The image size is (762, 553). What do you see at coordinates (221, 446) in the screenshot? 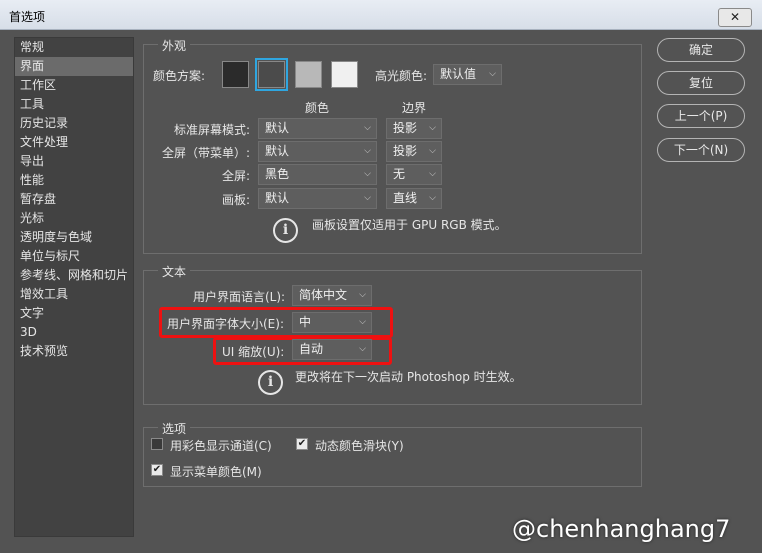
I see `color-channels-label: 用彩色显示通道(C)` at bounding box center [221, 446].